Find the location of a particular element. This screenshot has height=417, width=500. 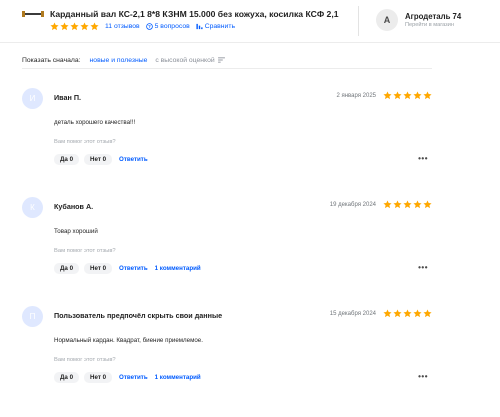

compare-link: Сравнить is located at coordinates (215, 26).